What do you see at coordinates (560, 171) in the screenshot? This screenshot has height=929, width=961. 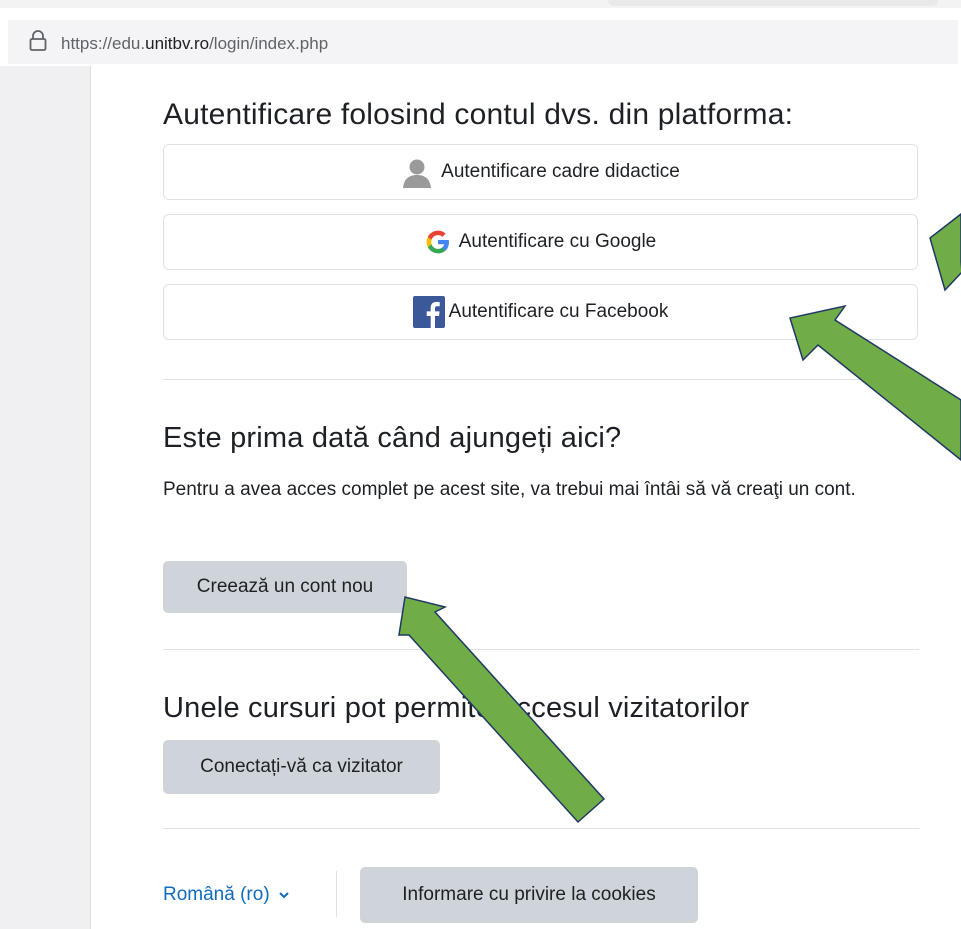 I see `login-teachers-label: Autentificare cadre didactice` at bounding box center [560, 171].